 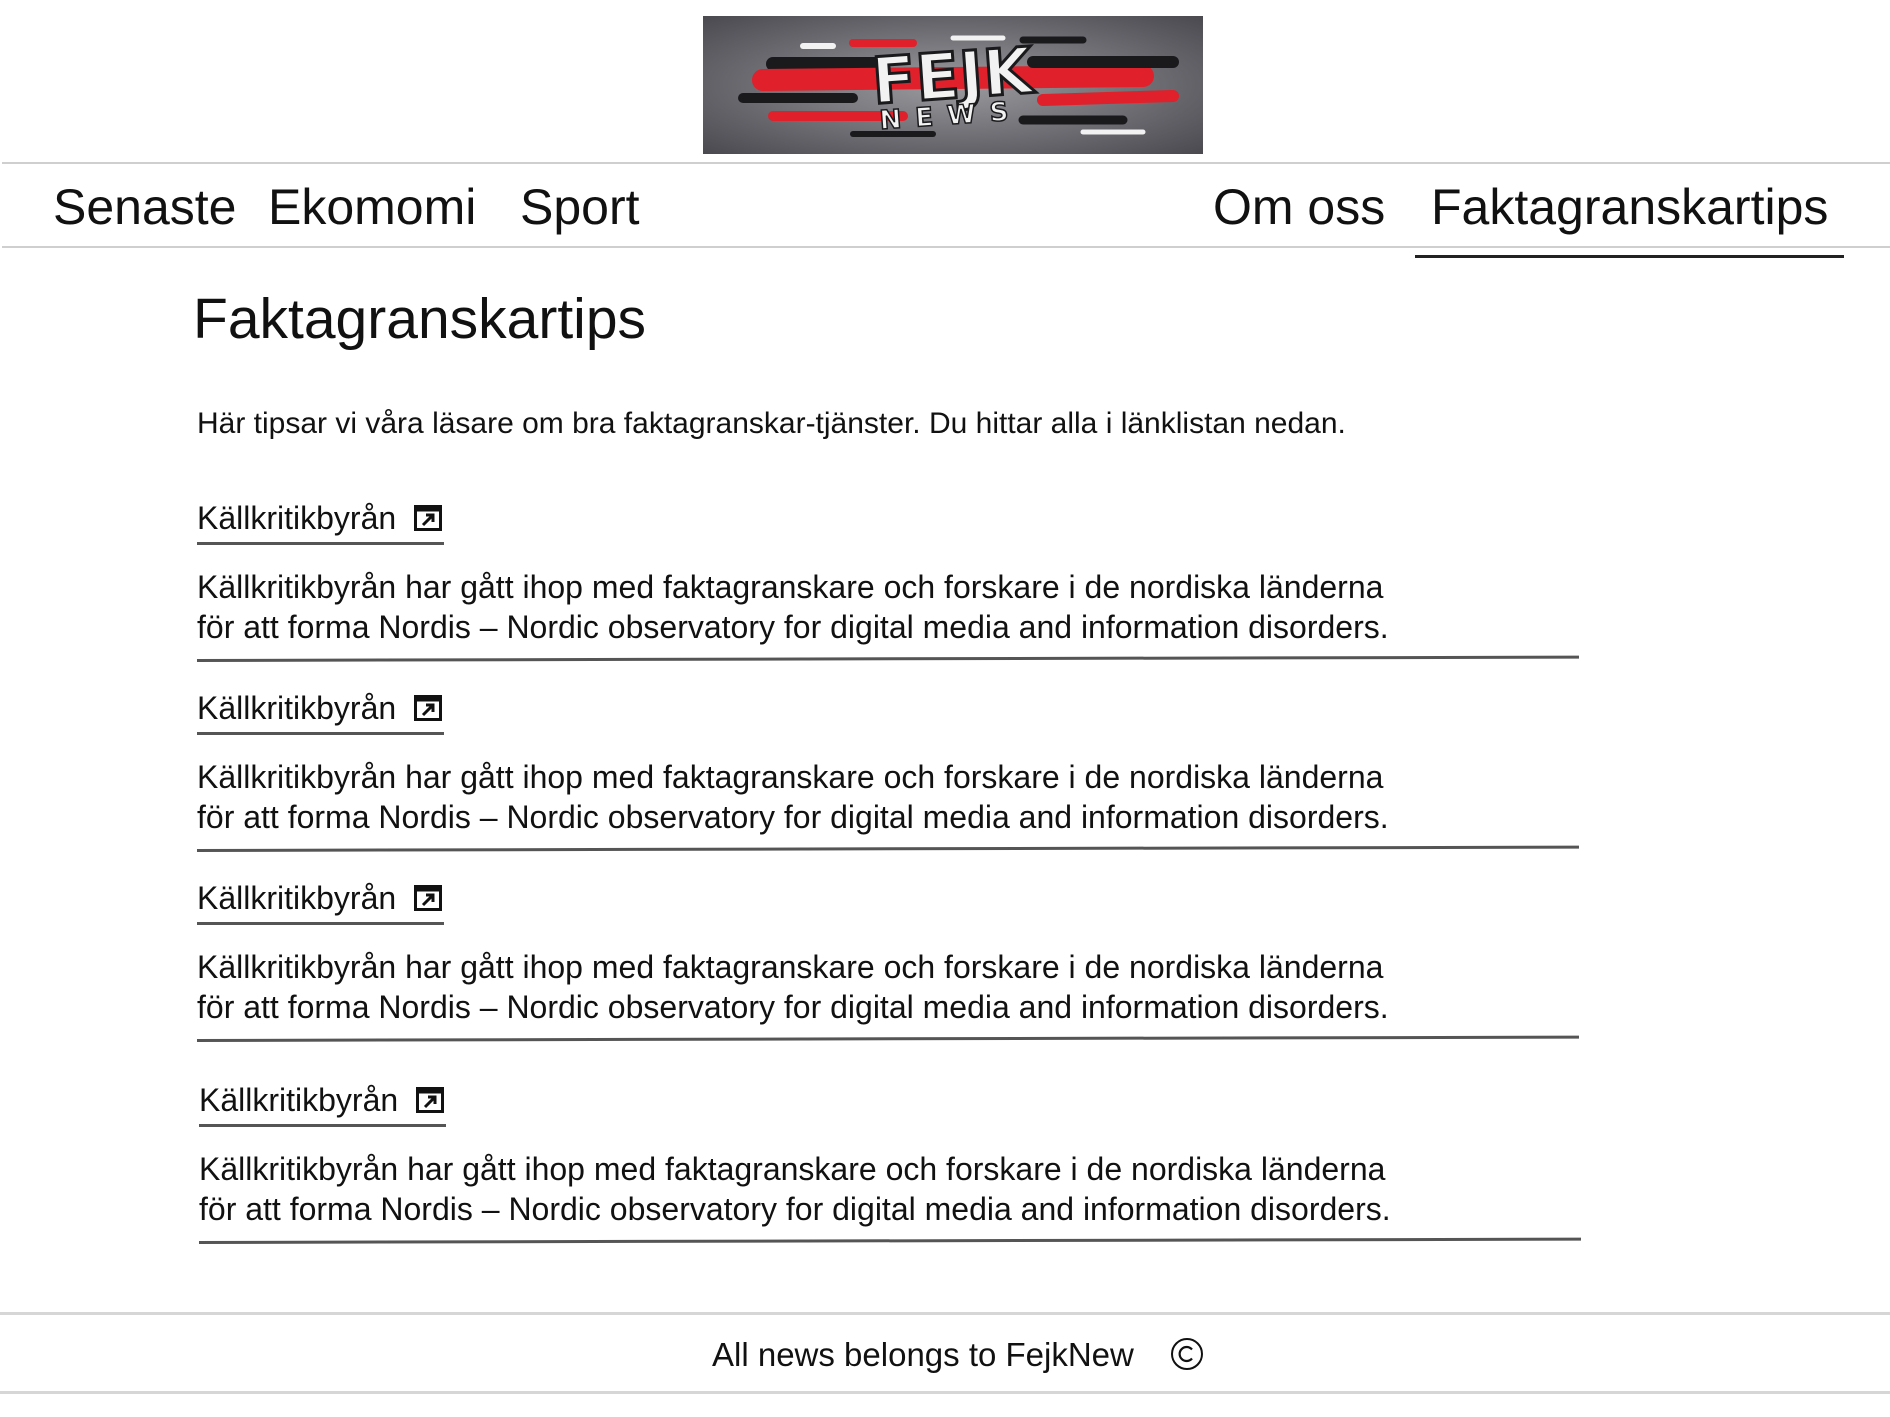 What do you see at coordinates (580, 207) in the screenshot?
I see `nav-sport: Sport` at bounding box center [580, 207].